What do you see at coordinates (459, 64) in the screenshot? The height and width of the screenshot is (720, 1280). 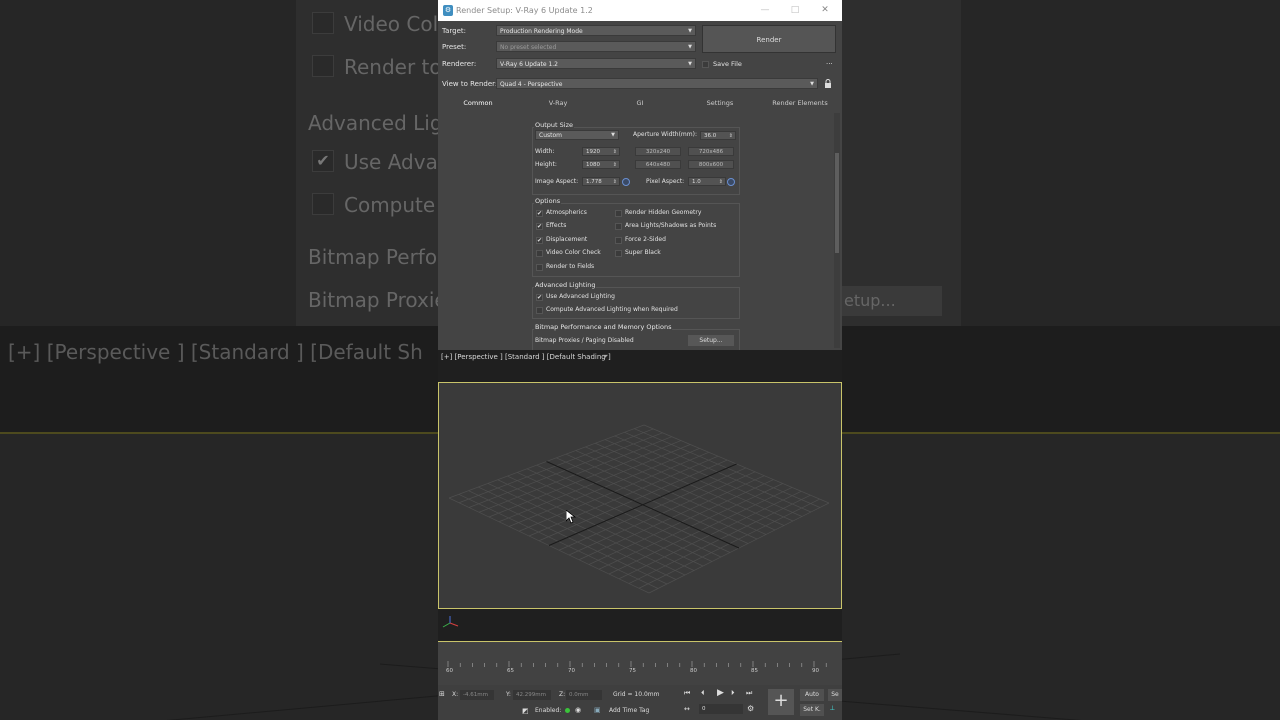 I see `renderer-label: Renderer:` at bounding box center [459, 64].